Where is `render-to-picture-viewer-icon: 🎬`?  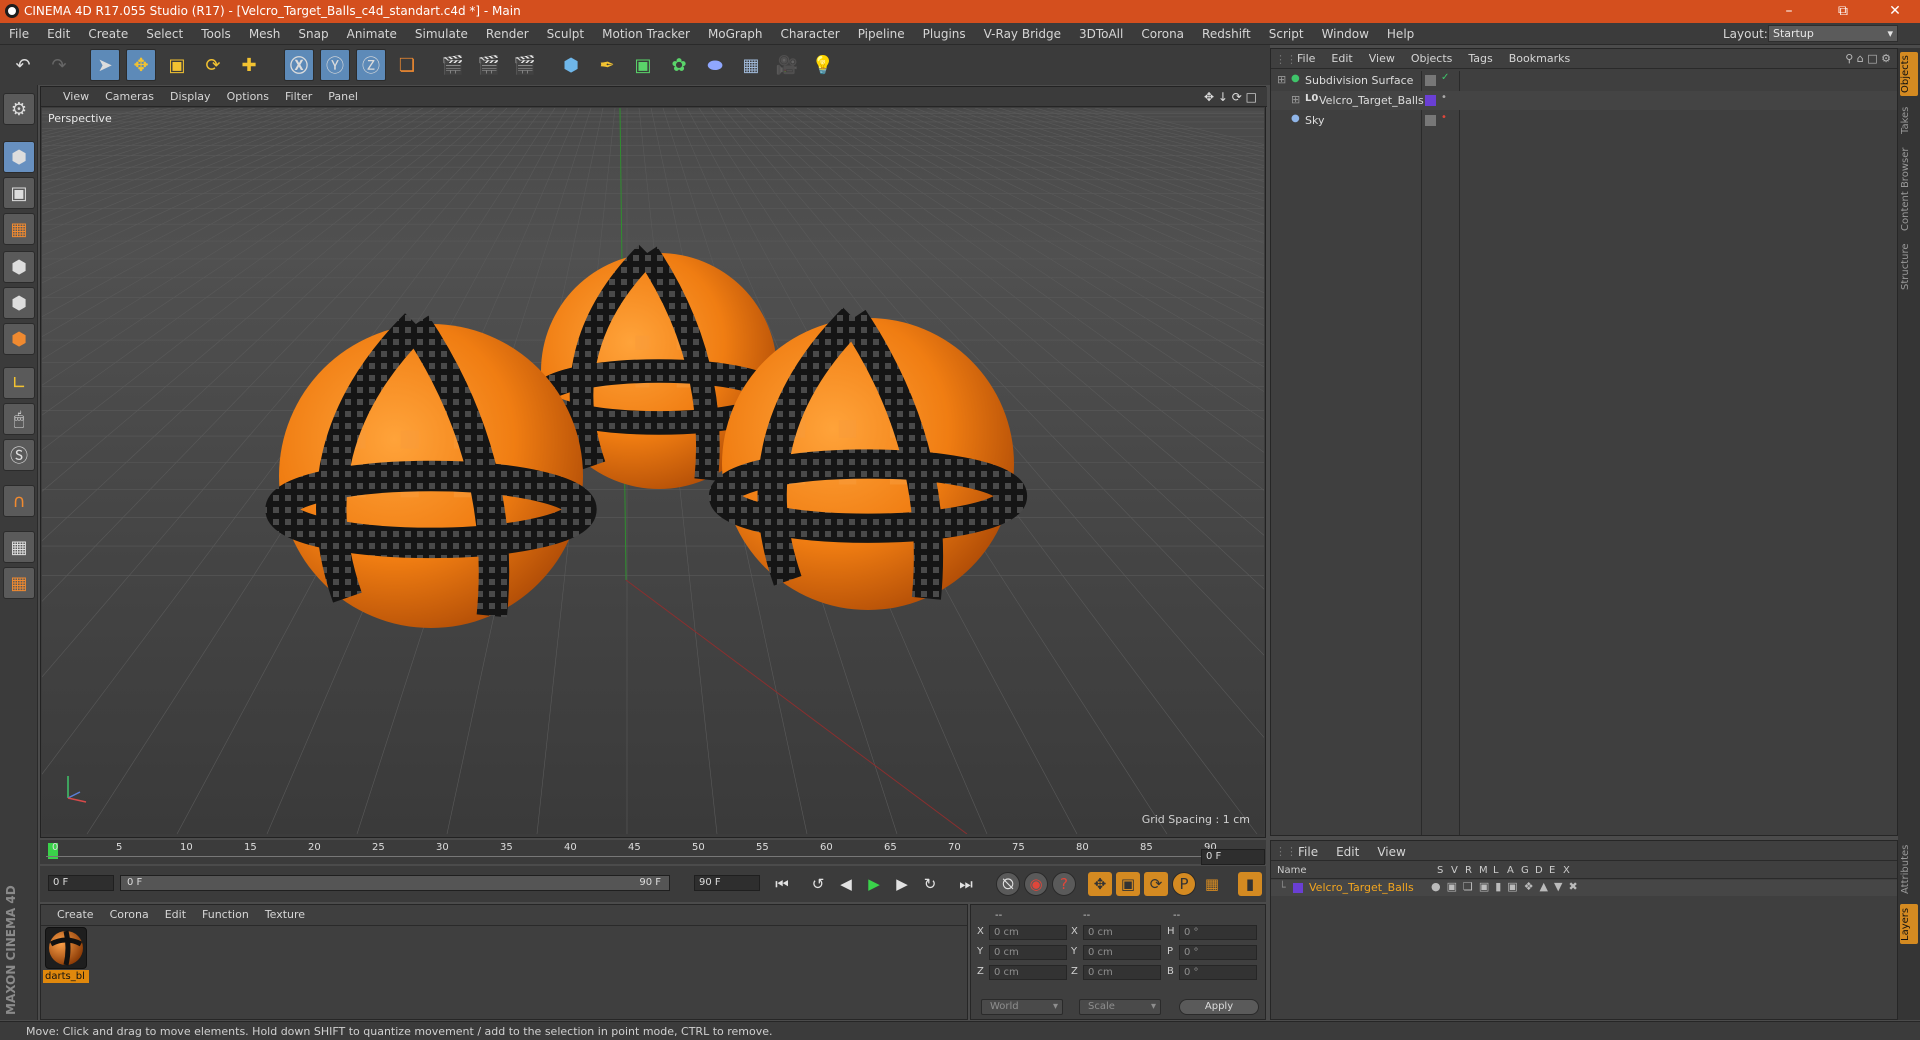 render-to-picture-viewer-icon: 🎬 is located at coordinates (489, 65).